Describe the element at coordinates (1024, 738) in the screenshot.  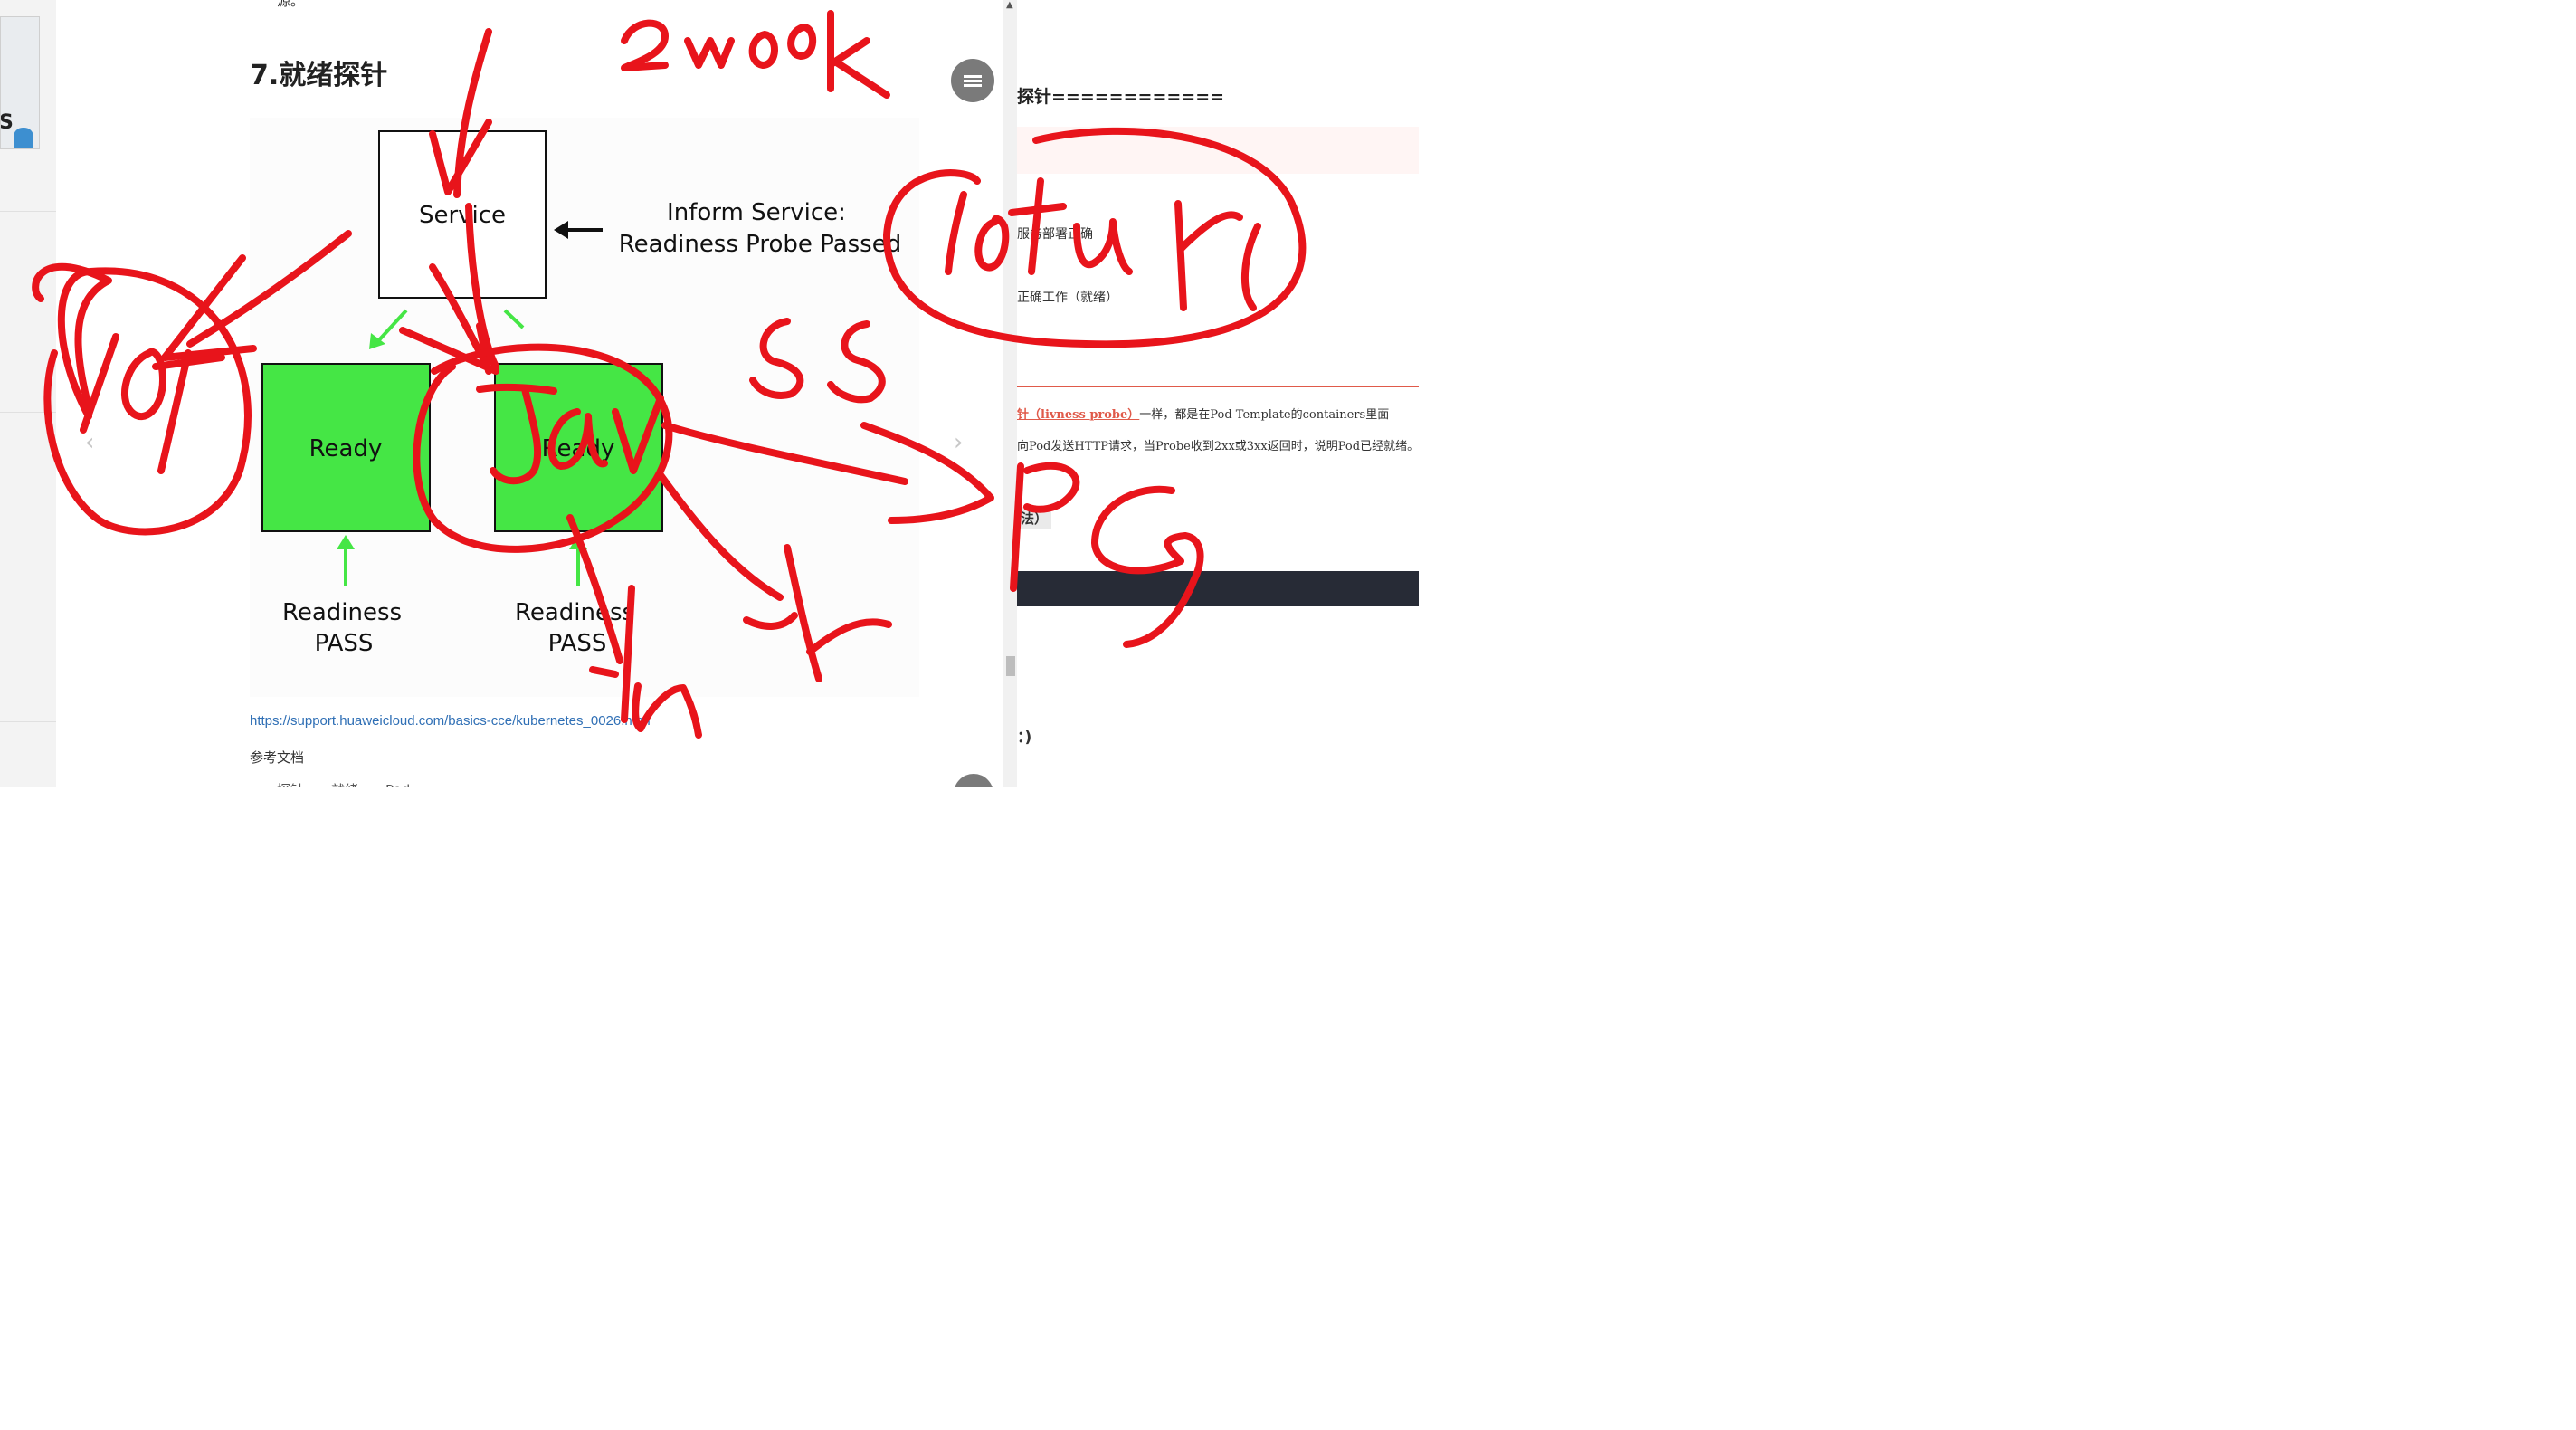
I see `right-subheading-2: ：)` at that location.